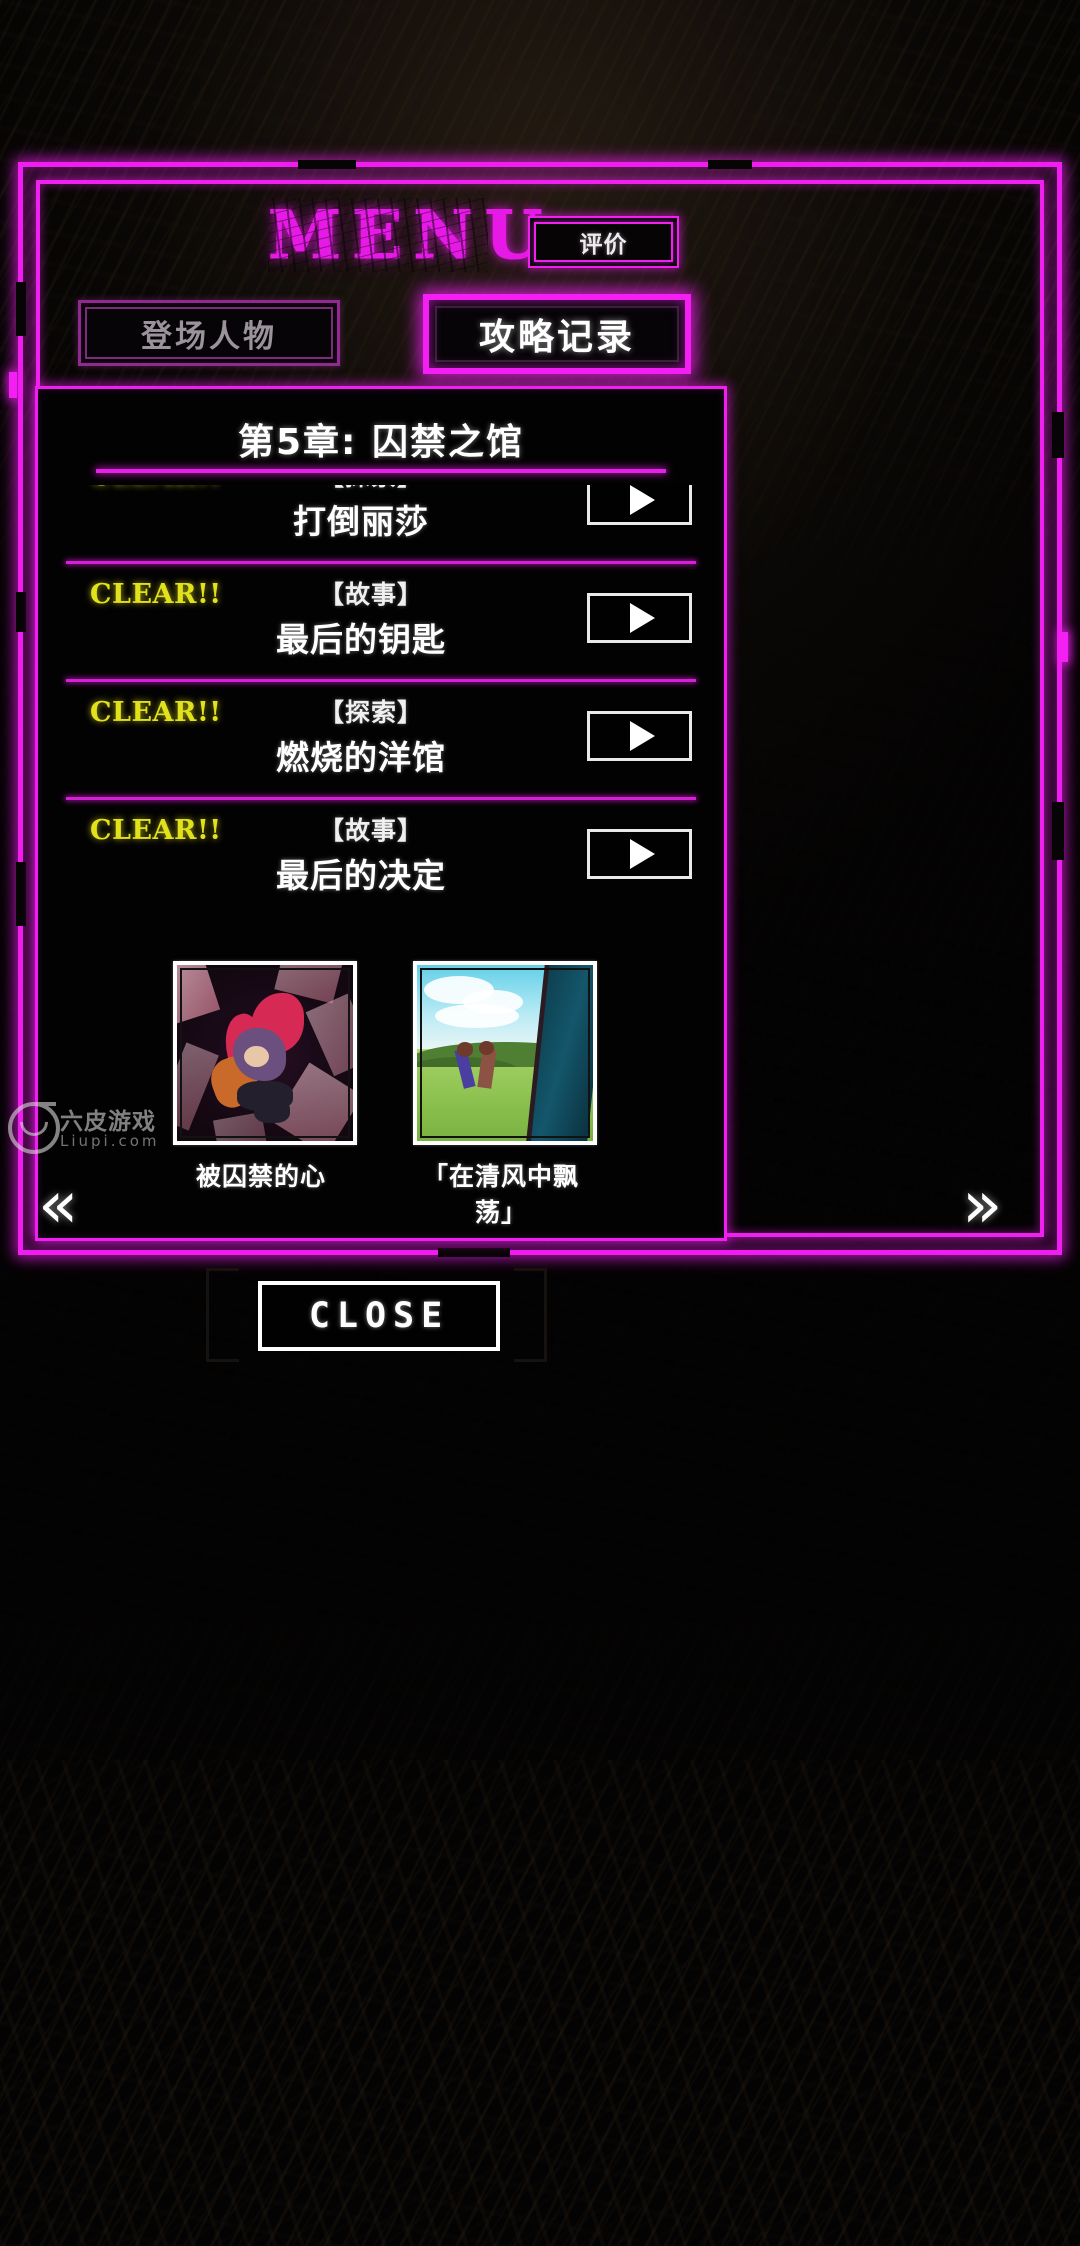 This screenshot has height=2246, width=1080. I want to click on chapter-divider, so click(381, 471).